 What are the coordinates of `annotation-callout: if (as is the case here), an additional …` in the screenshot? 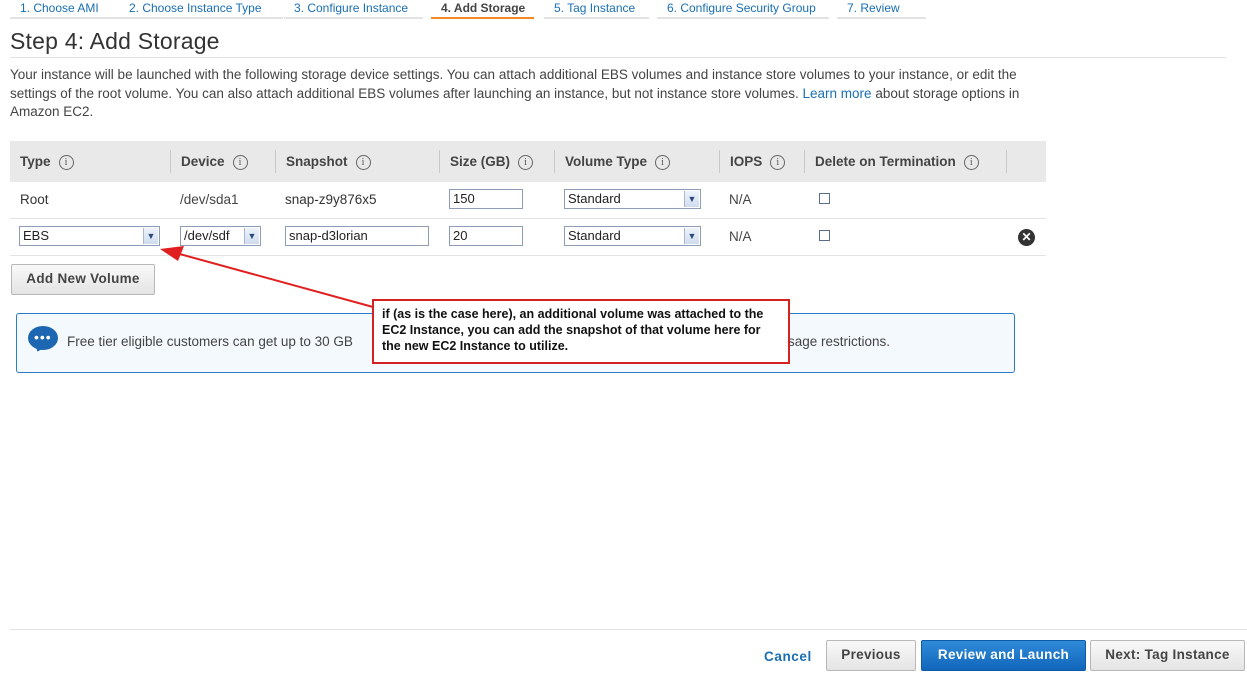 It's located at (581, 331).